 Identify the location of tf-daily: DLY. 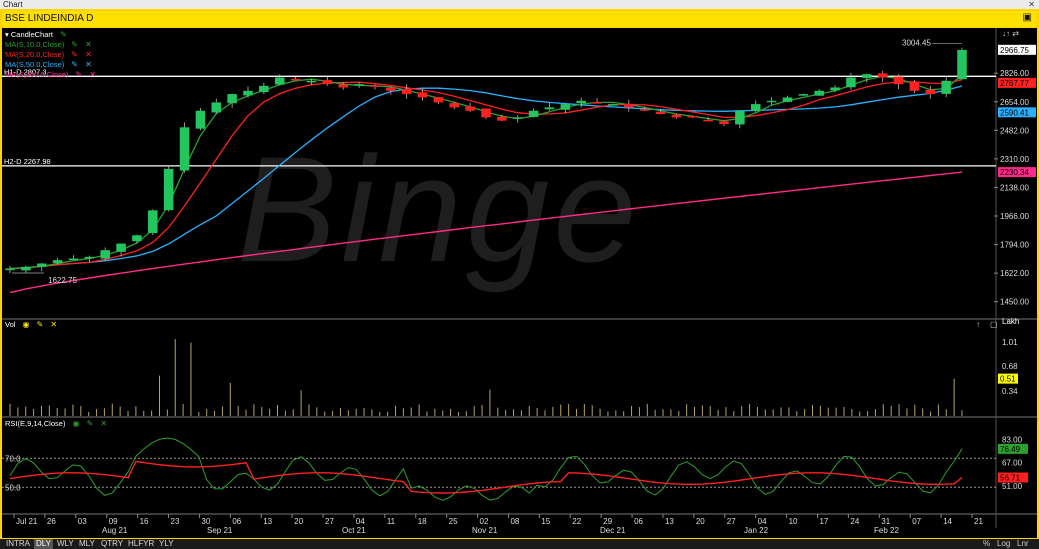
(43, 544).